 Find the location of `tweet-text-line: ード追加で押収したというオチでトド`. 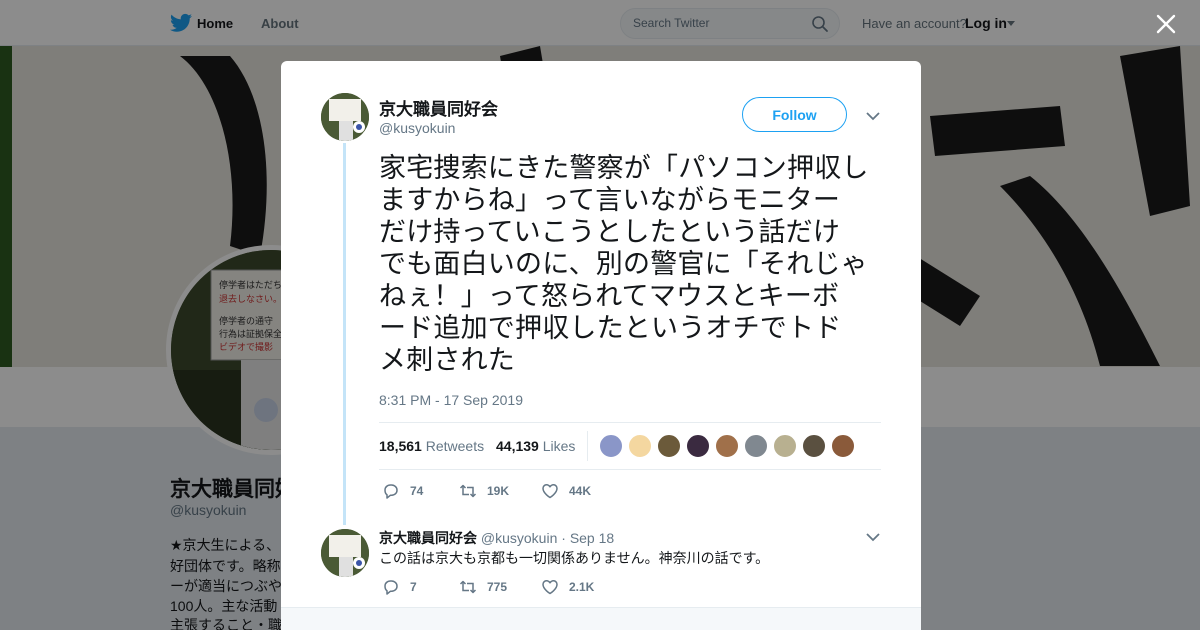

tweet-text-line: ード追加で押収したというオチでトド is located at coordinates (610, 328).